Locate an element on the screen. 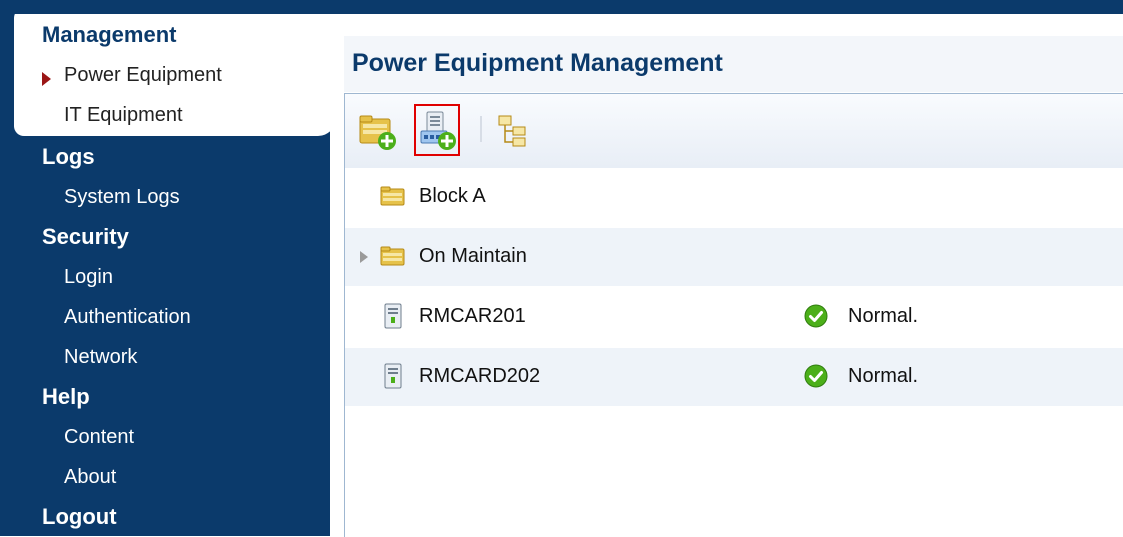  nav-item-authentication: Authentication is located at coordinates (127, 317).